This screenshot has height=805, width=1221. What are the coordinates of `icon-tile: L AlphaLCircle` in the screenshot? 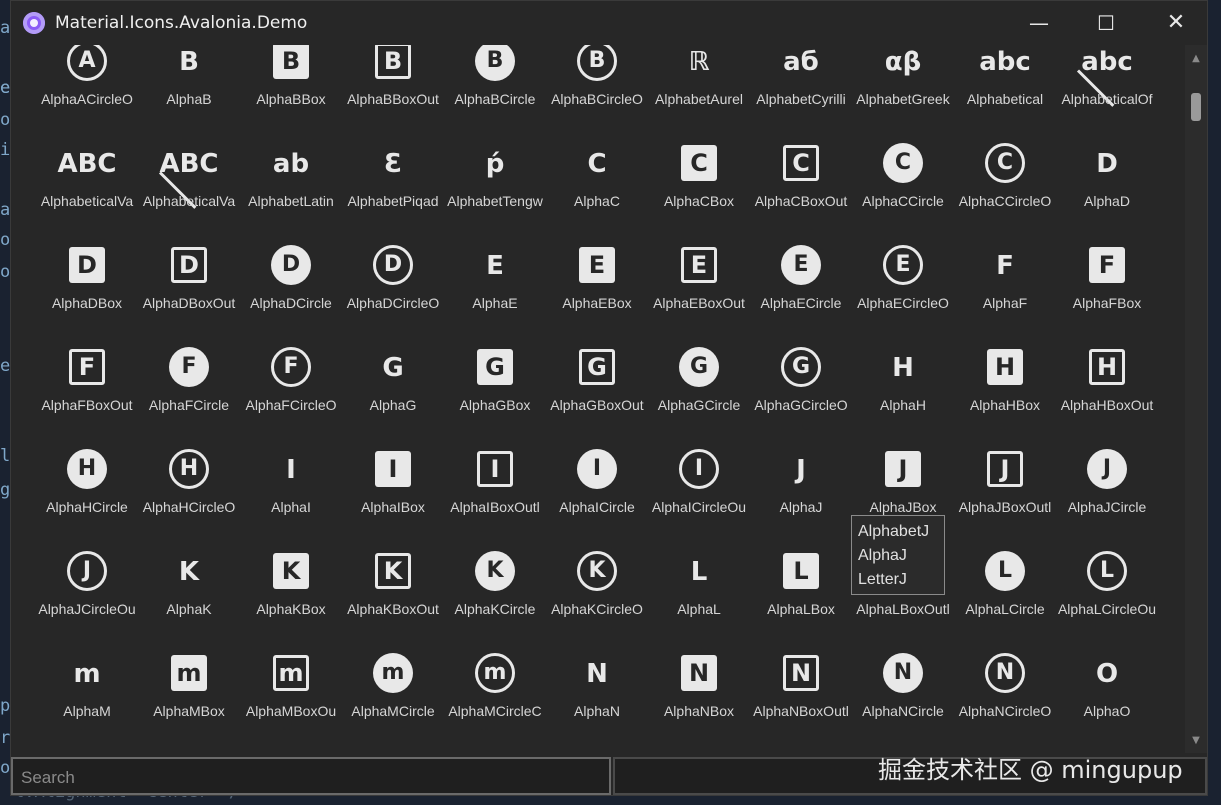 It's located at (1005, 598).